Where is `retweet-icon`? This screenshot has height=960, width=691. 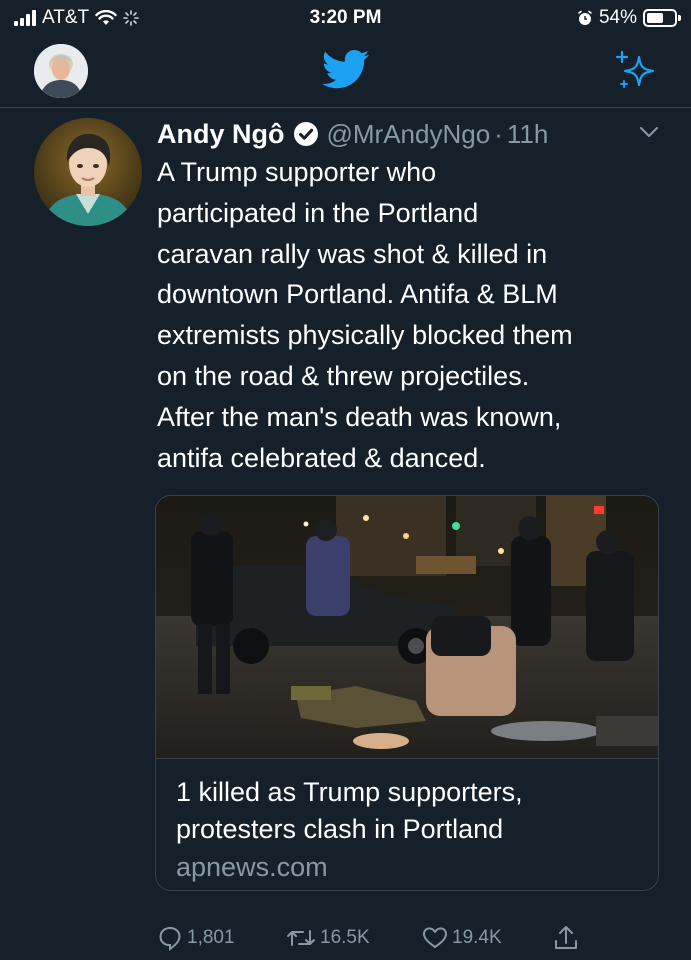
retweet-icon is located at coordinates (301, 938).